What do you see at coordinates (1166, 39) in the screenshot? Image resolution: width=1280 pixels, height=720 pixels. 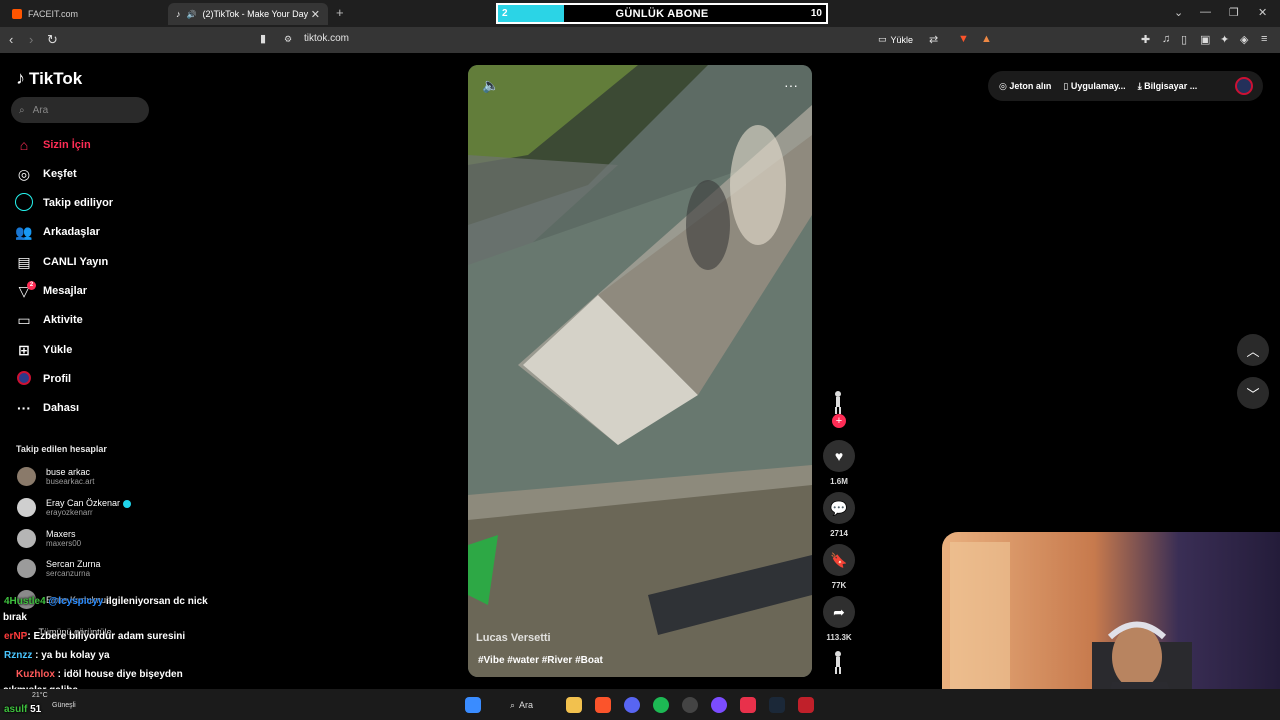 I see `music-icon: ♫` at bounding box center [1166, 39].